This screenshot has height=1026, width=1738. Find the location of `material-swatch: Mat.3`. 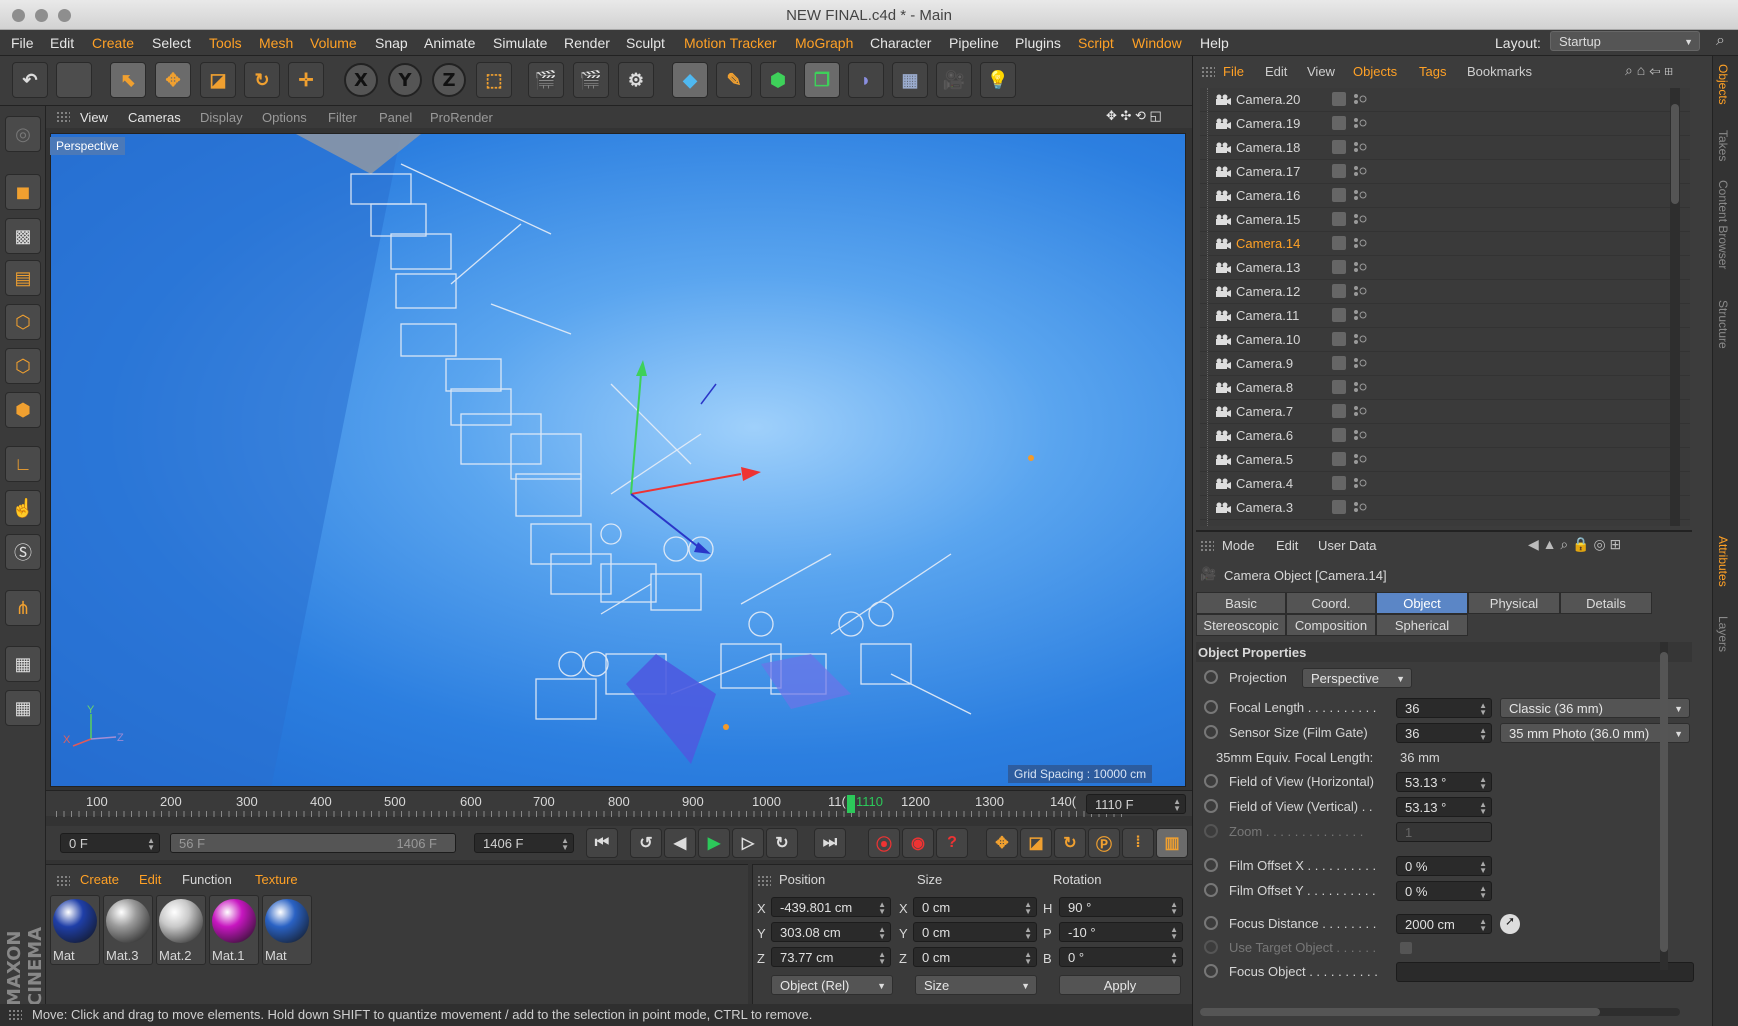

material-swatch: Mat.3 is located at coordinates (128, 930).